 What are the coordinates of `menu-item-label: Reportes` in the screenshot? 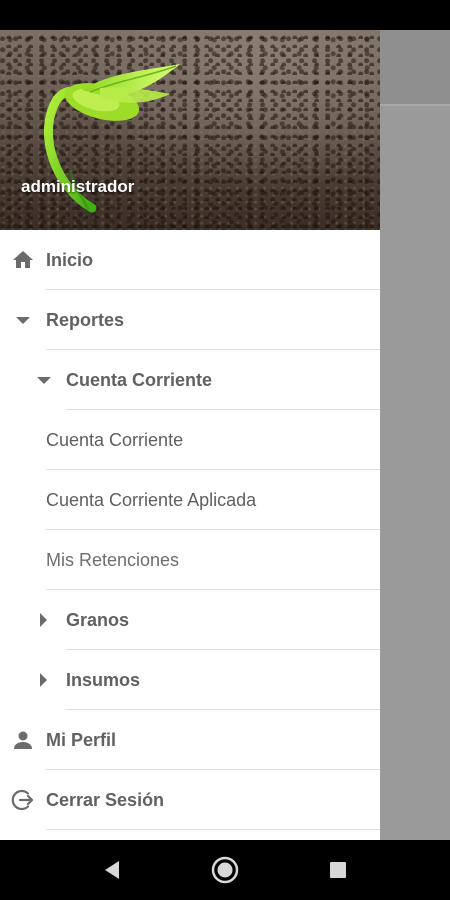 It's located at (85, 320).